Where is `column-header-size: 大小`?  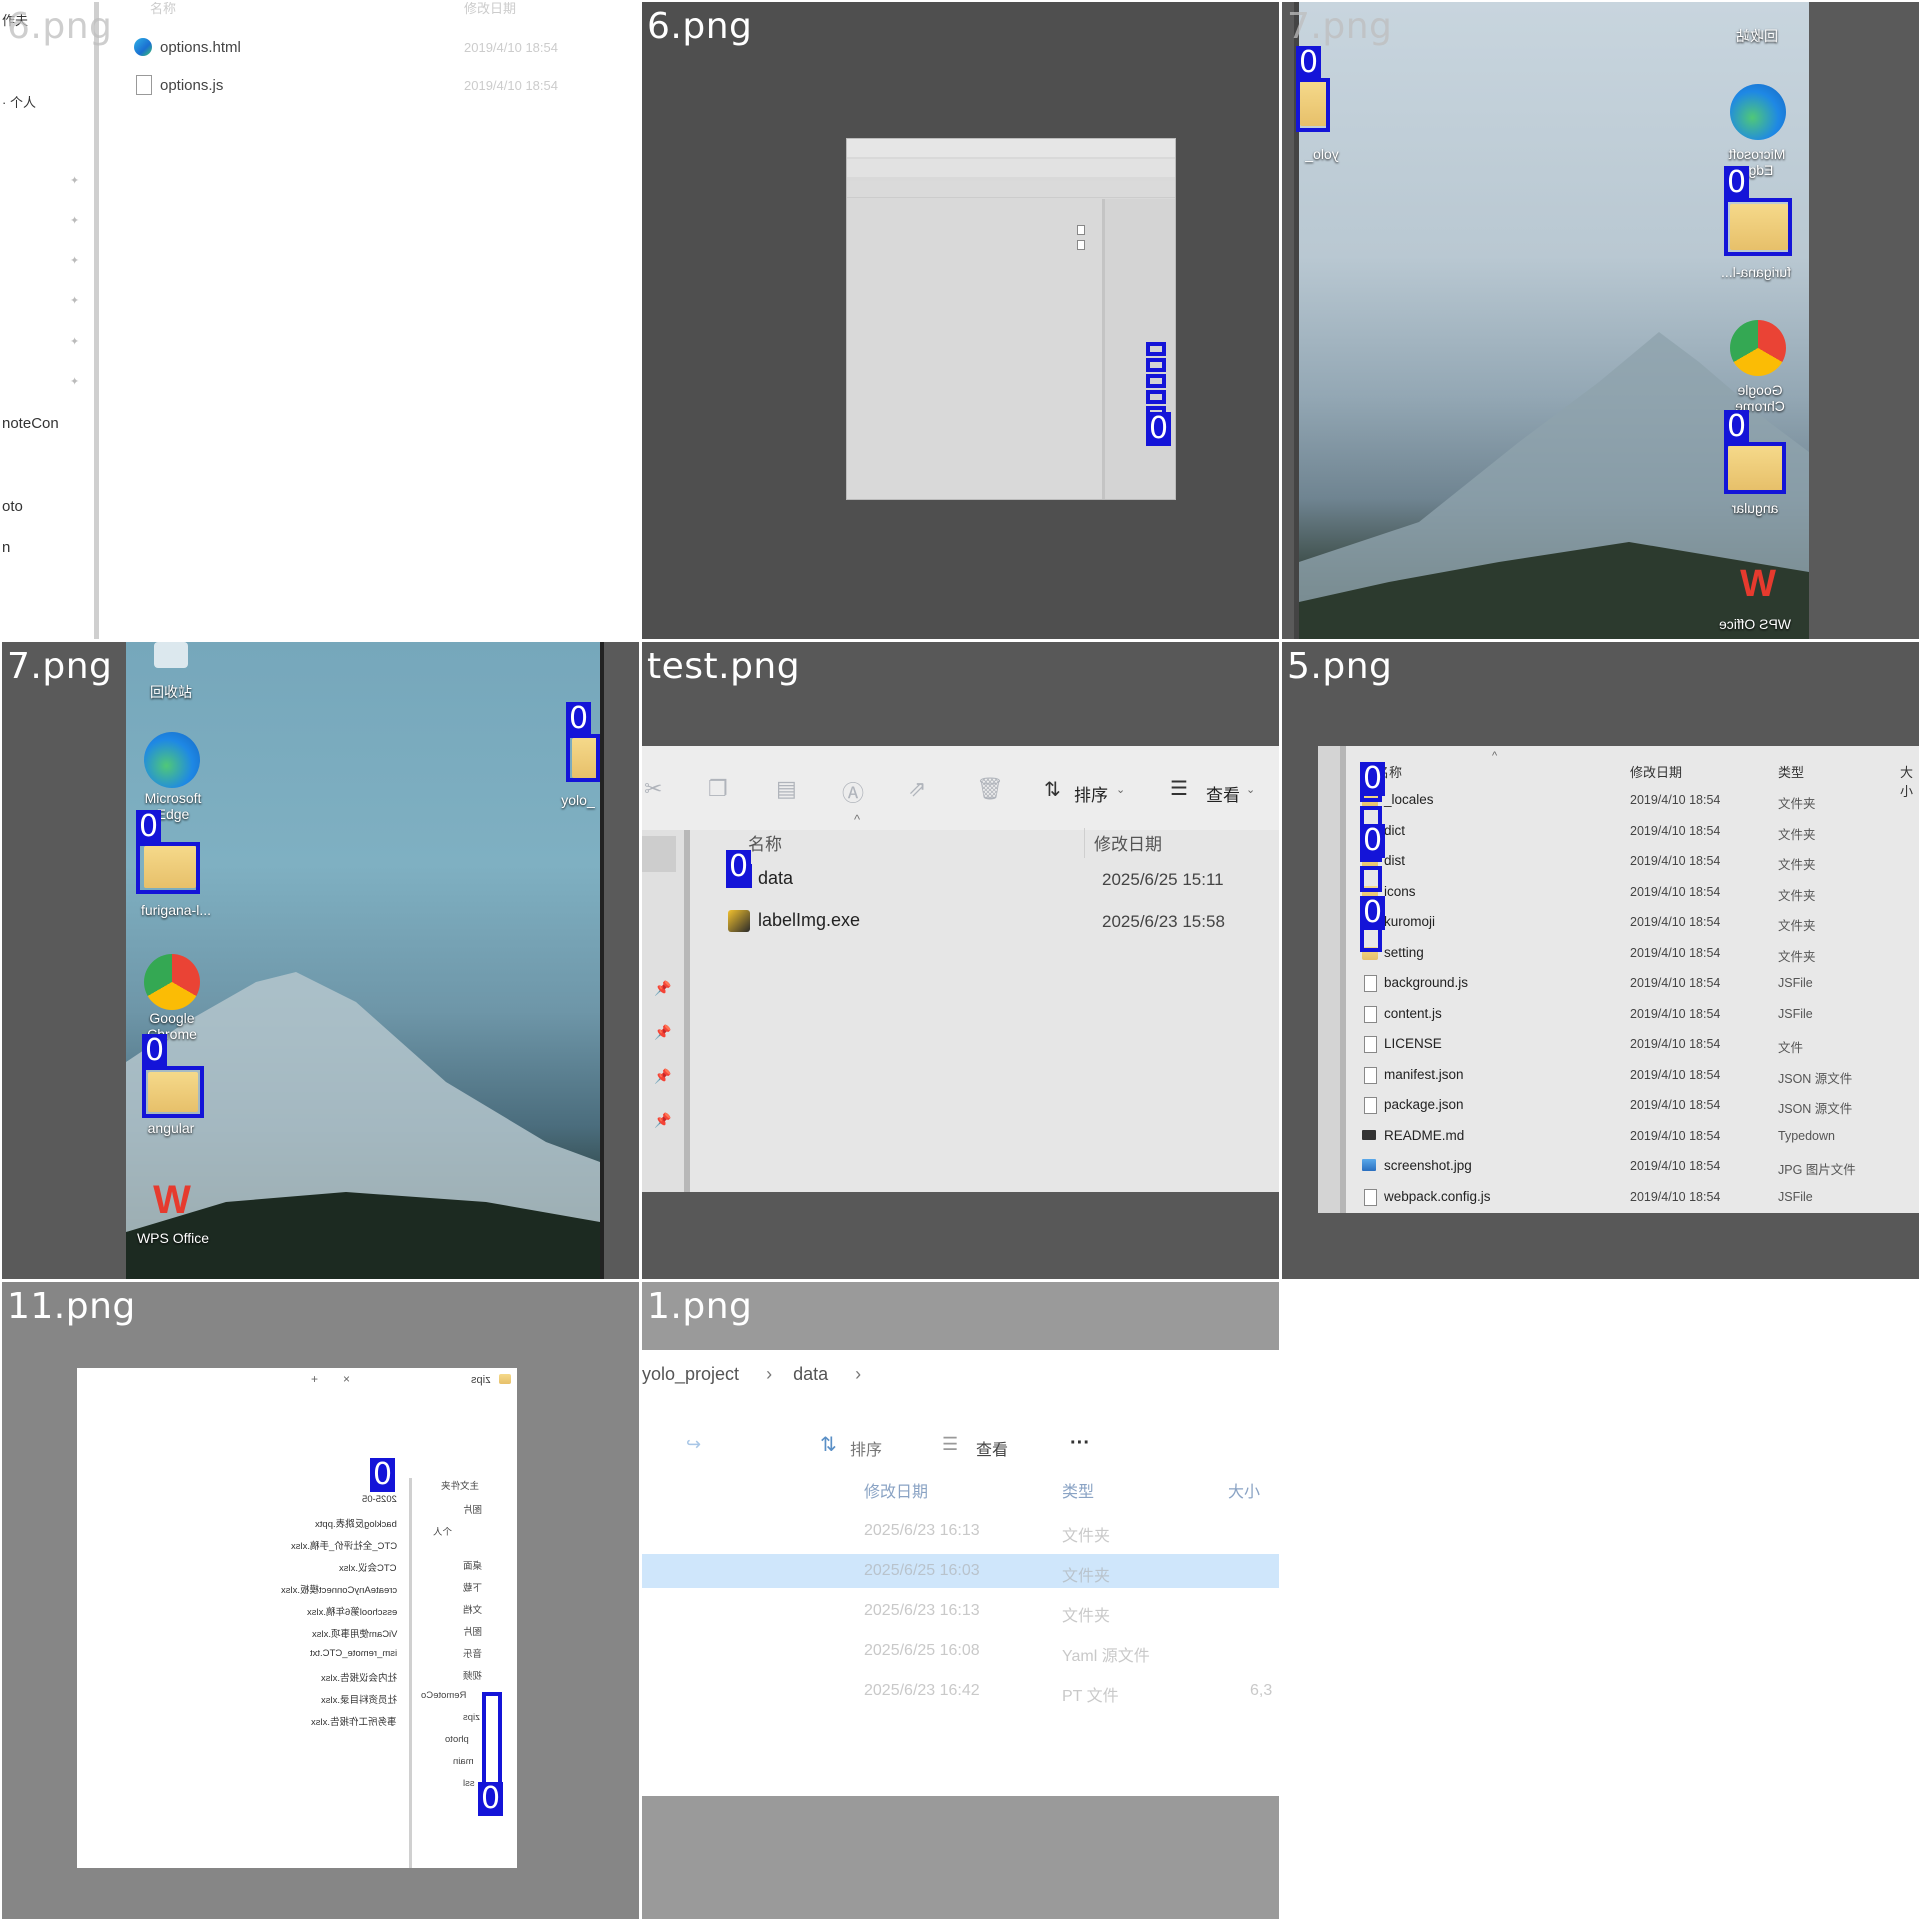
column-header-size: 大小 is located at coordinates (1244, 1490).